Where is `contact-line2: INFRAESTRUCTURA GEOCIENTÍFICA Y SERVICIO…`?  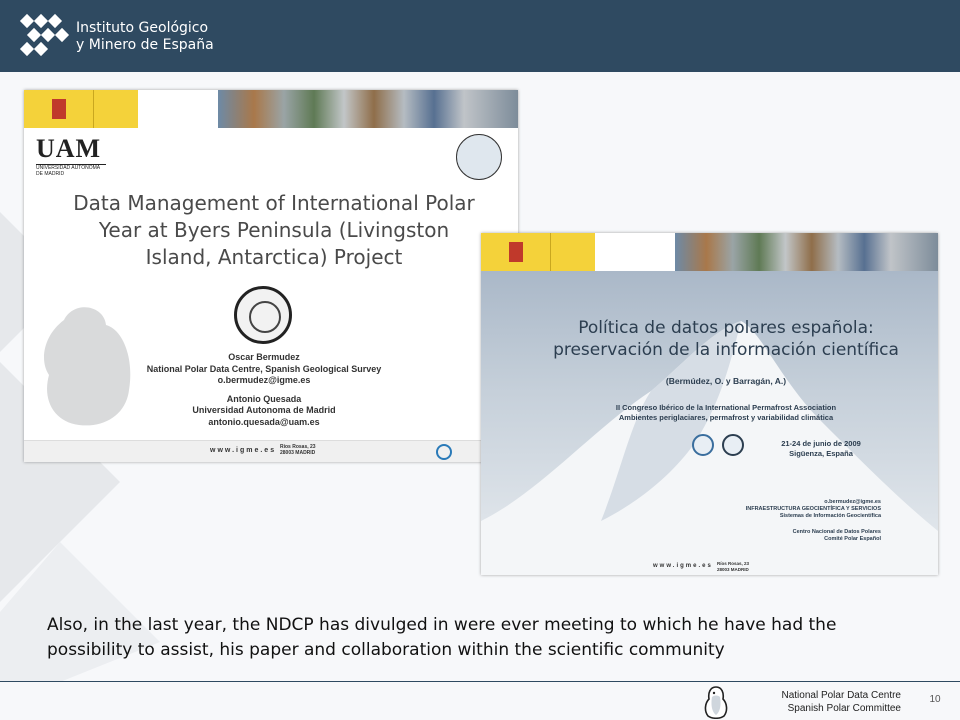
contact-line2: INFRAESTRUCTURA GEOCIENTÍFICA Y SERVICIO… is located at coordinates (813, 509).